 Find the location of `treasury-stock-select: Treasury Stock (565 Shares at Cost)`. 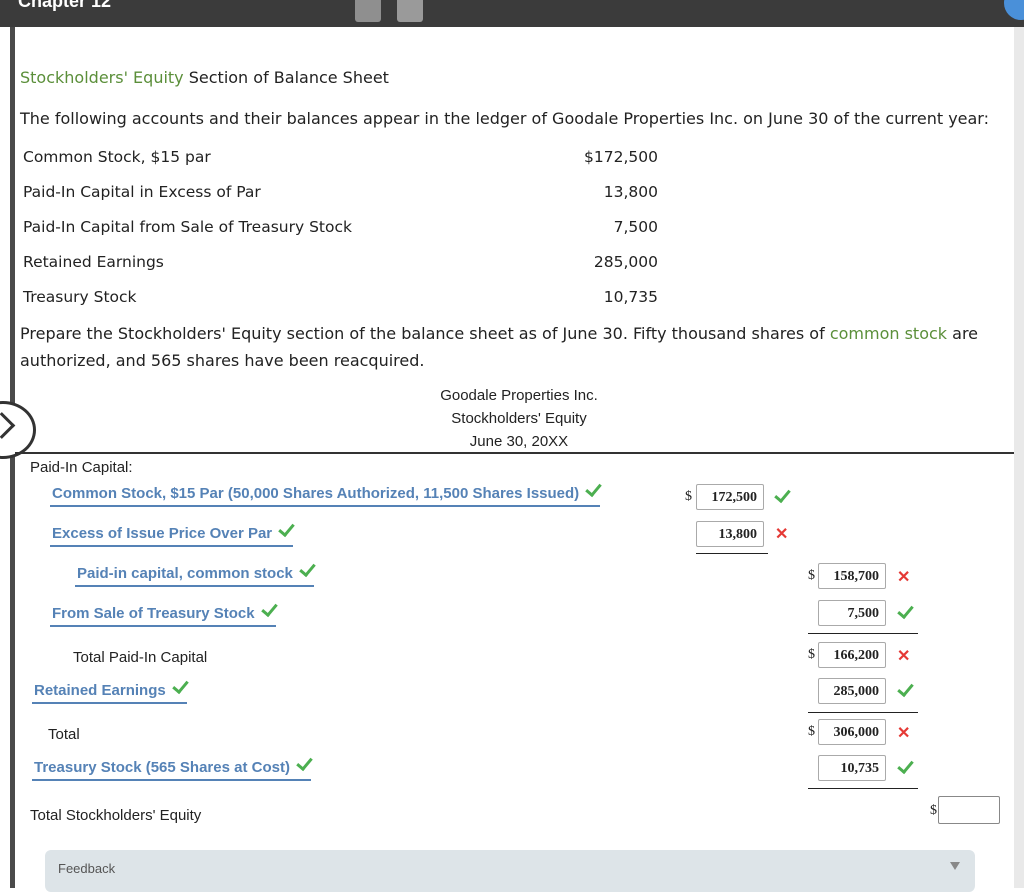

treasury-stock-select: Treasury Stock (565 Shares at Cost) is located at coordinates (172, 767).